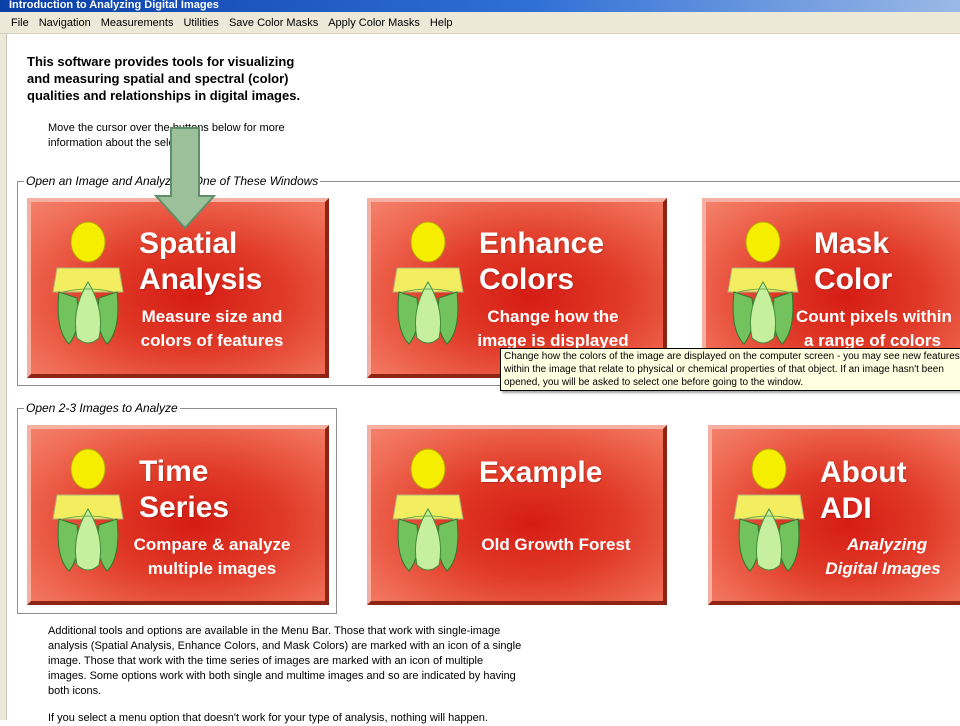 Image resolution: width=960 pixels, height=726 pixels. Describe the element at coordinates (201, 279) in the screenshot. I see `button-title: Analysis` at that location.